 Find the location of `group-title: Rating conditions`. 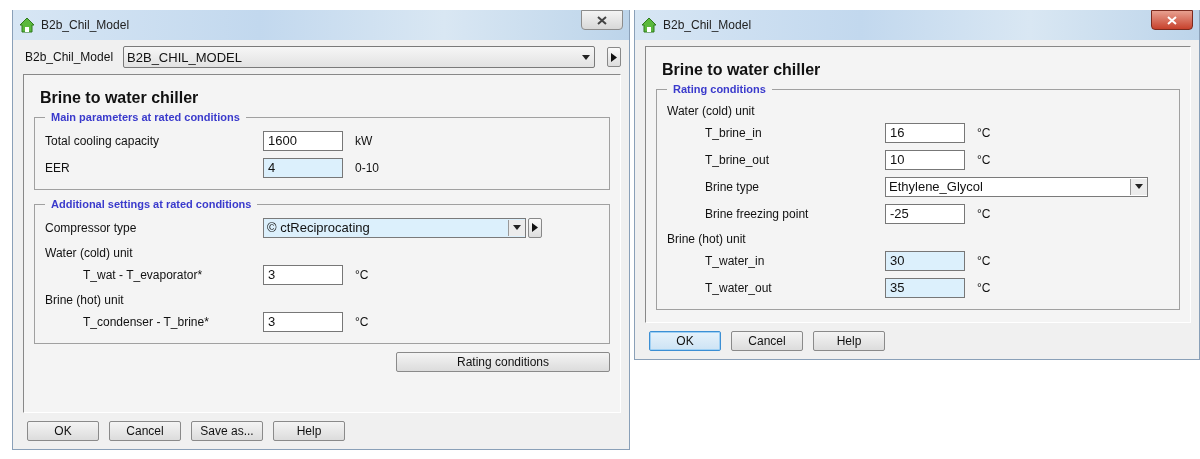

group-title: Rating conditions is located at coordinates (719, 89).